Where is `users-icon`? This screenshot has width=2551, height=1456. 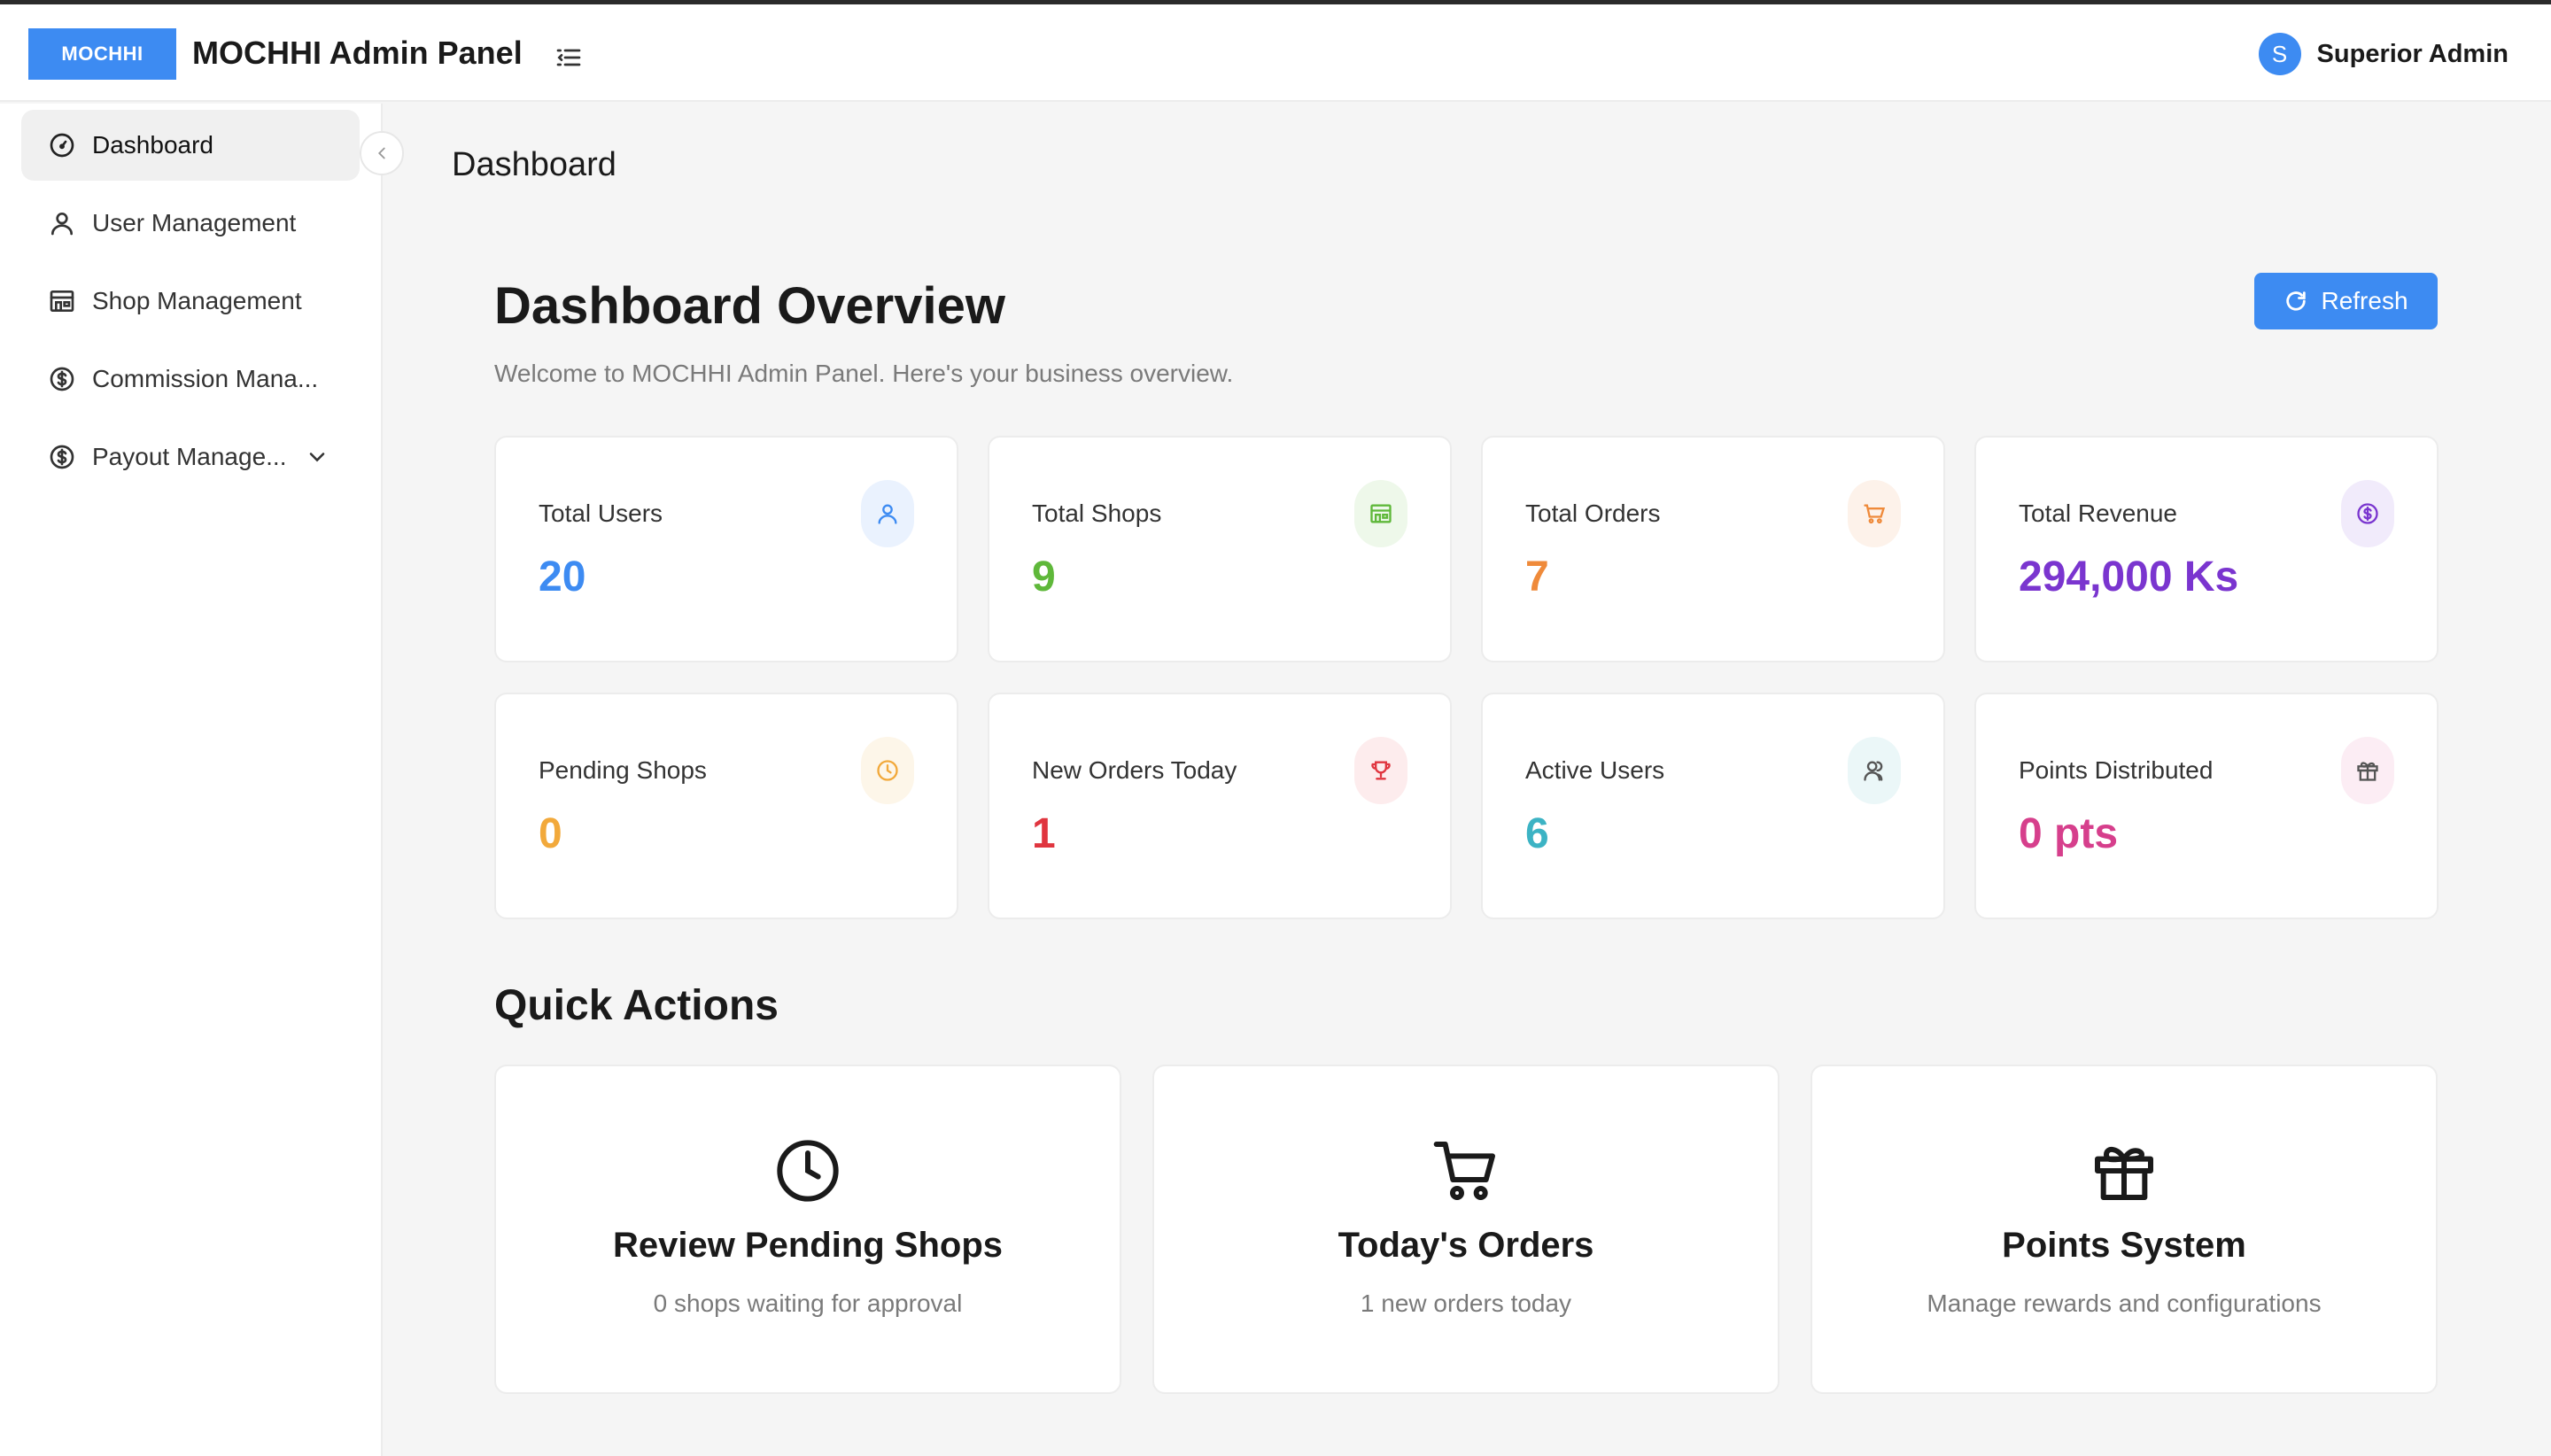 users-icon is located at coordinates (1874, 770).